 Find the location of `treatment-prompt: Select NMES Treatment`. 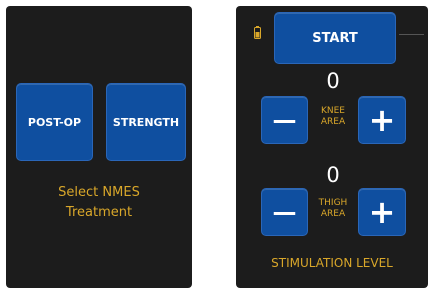

treatment-prompt: Select NMES Treatment is located at coordinates (99, 203).